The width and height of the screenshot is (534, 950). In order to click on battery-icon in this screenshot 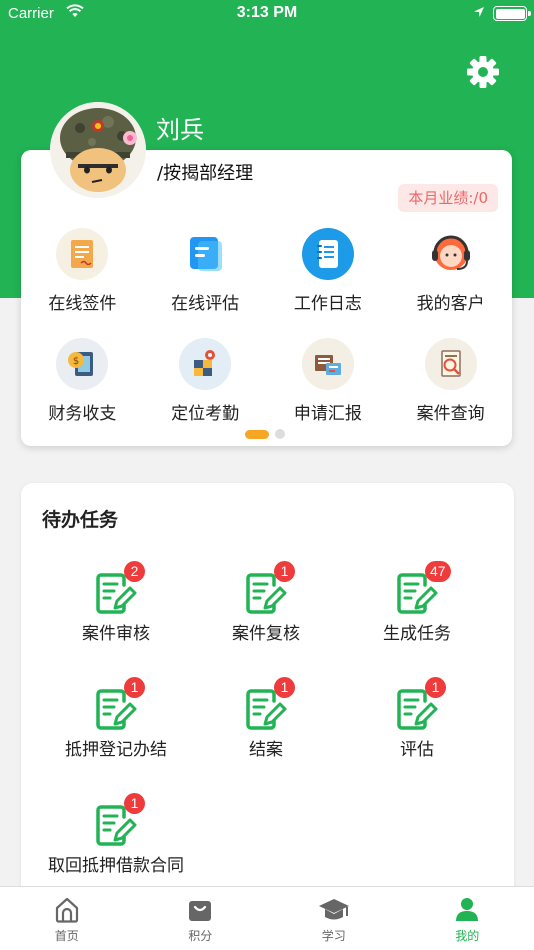, I will do `click(512, 13)`.